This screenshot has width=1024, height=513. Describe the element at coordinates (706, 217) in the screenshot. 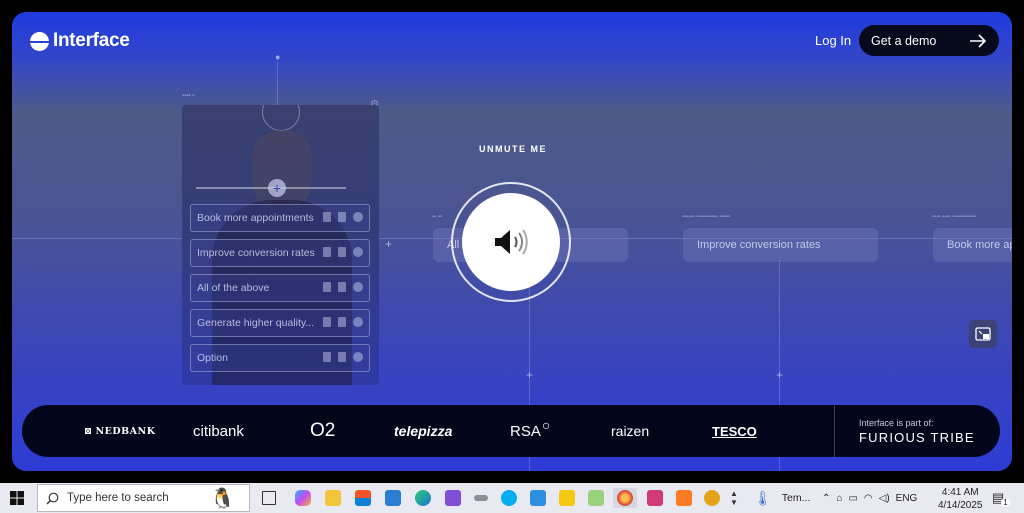

I see `node-caption: ▪▪▪▪▪▪ ▪▪▪▪▪▪▪▪▪▪ ▪▪▪▪▪` at that location.